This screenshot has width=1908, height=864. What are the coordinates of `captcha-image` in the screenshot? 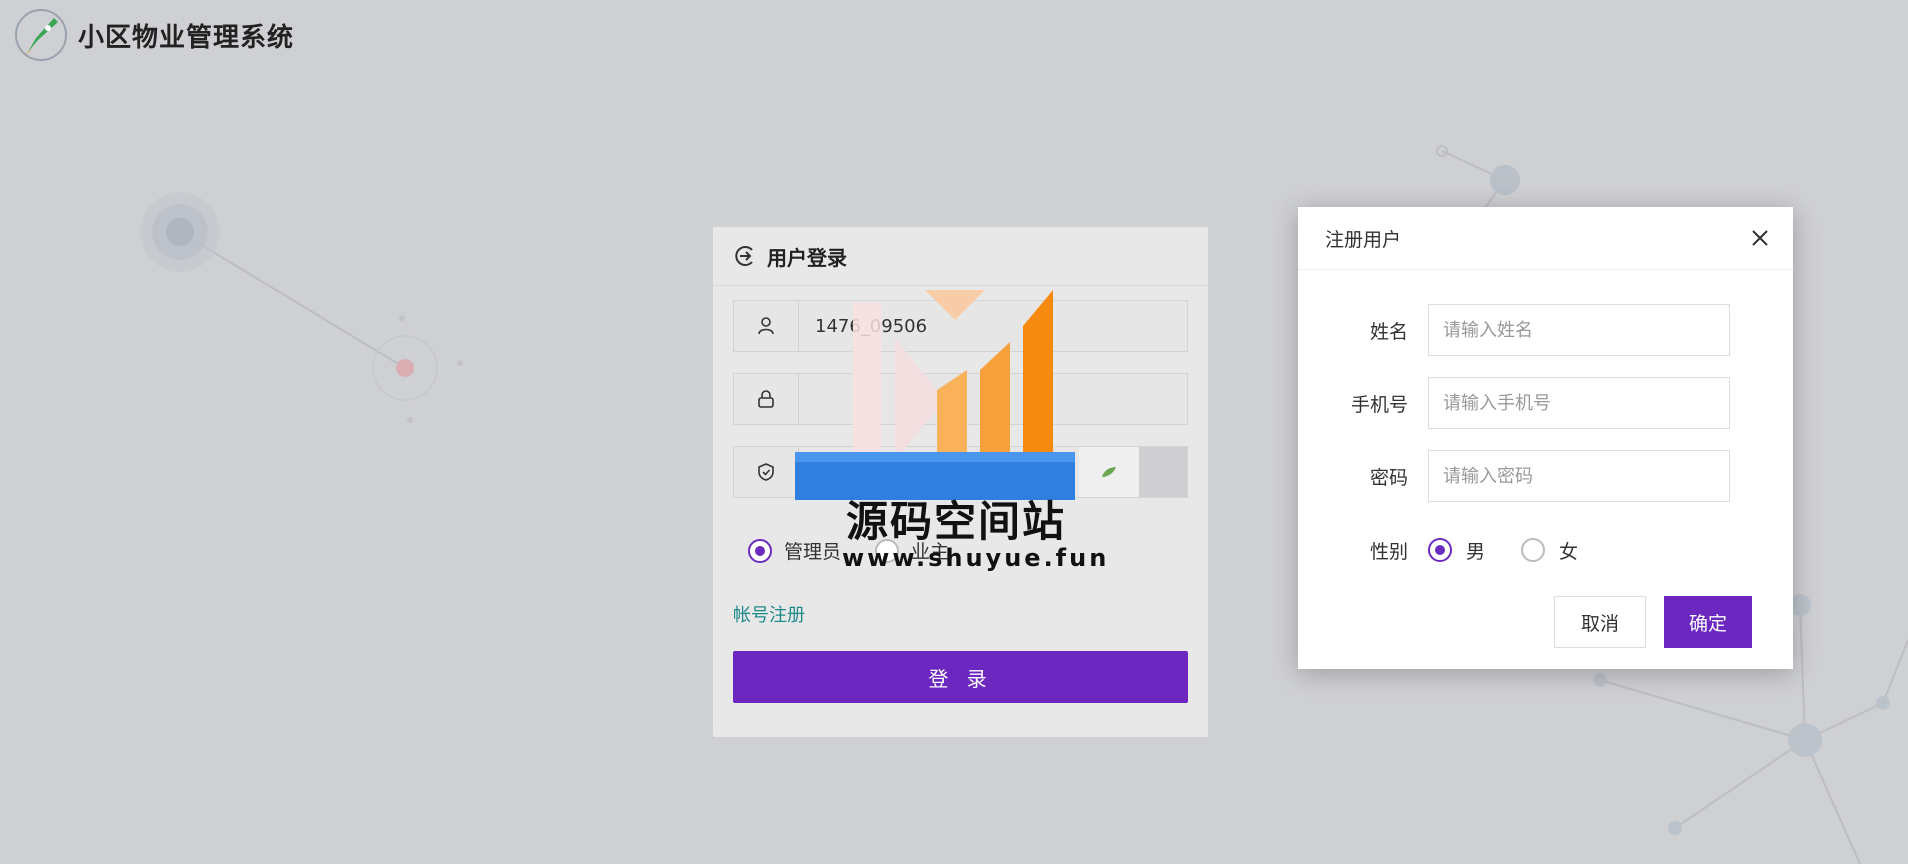 It's located at (1109, 472).